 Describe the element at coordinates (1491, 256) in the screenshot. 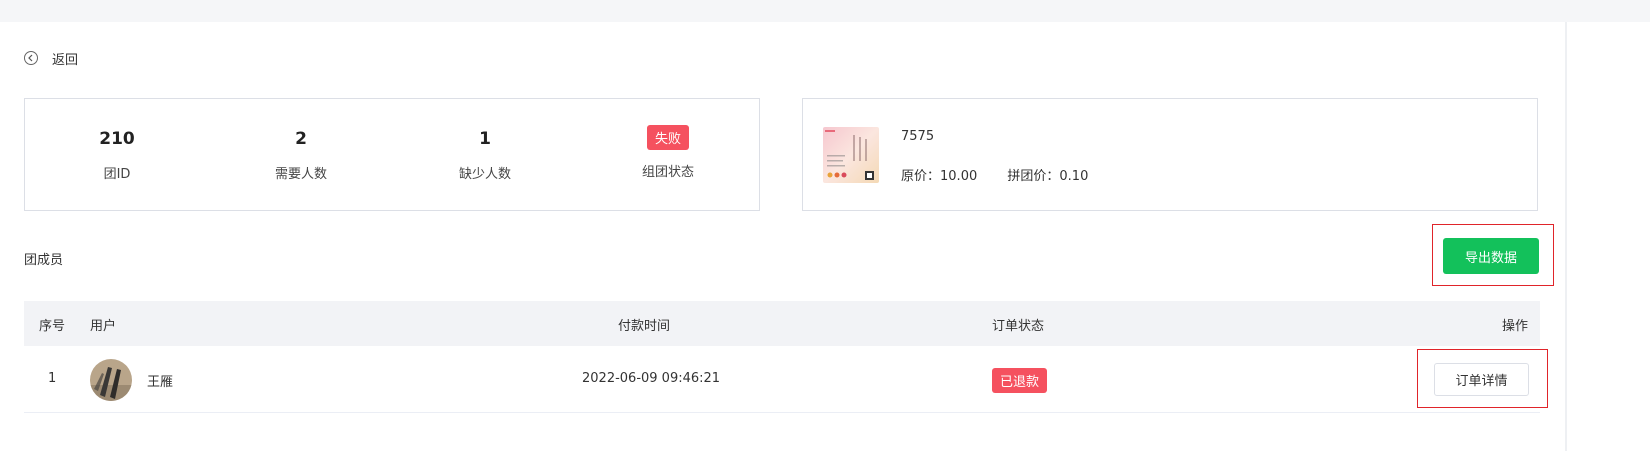

I see `export-data-button: 导出数据` at that location.